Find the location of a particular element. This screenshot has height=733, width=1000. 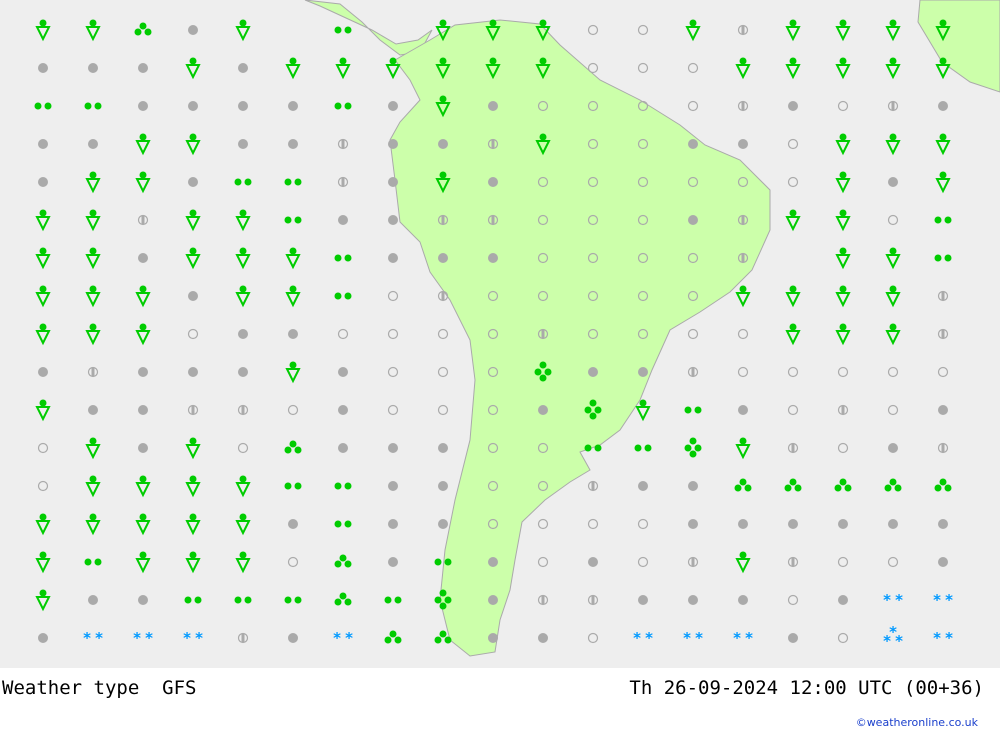

title-text: Weather type is located at coordinates (71, 688).